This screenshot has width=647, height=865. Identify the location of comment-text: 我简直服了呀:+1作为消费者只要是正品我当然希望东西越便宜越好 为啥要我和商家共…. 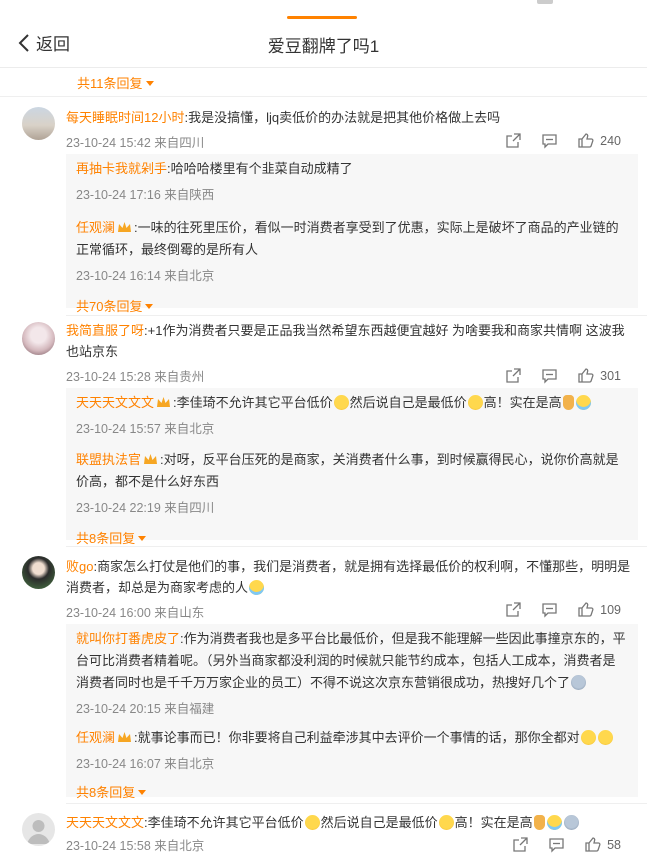
(345, 341).